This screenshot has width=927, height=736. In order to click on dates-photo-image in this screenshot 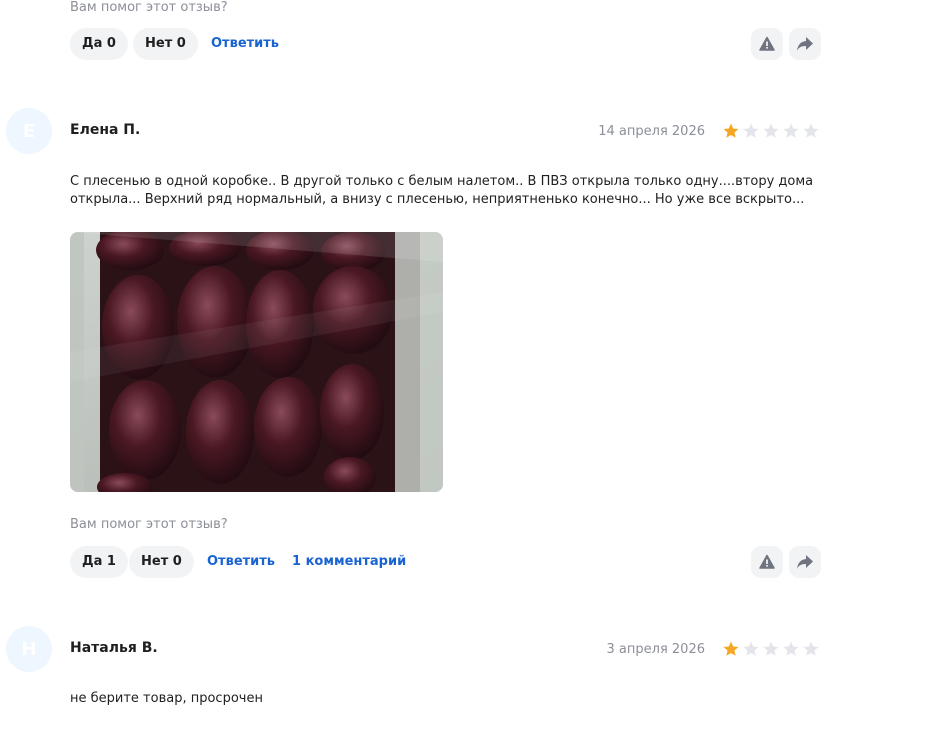, I will do `click(256, 362)`.